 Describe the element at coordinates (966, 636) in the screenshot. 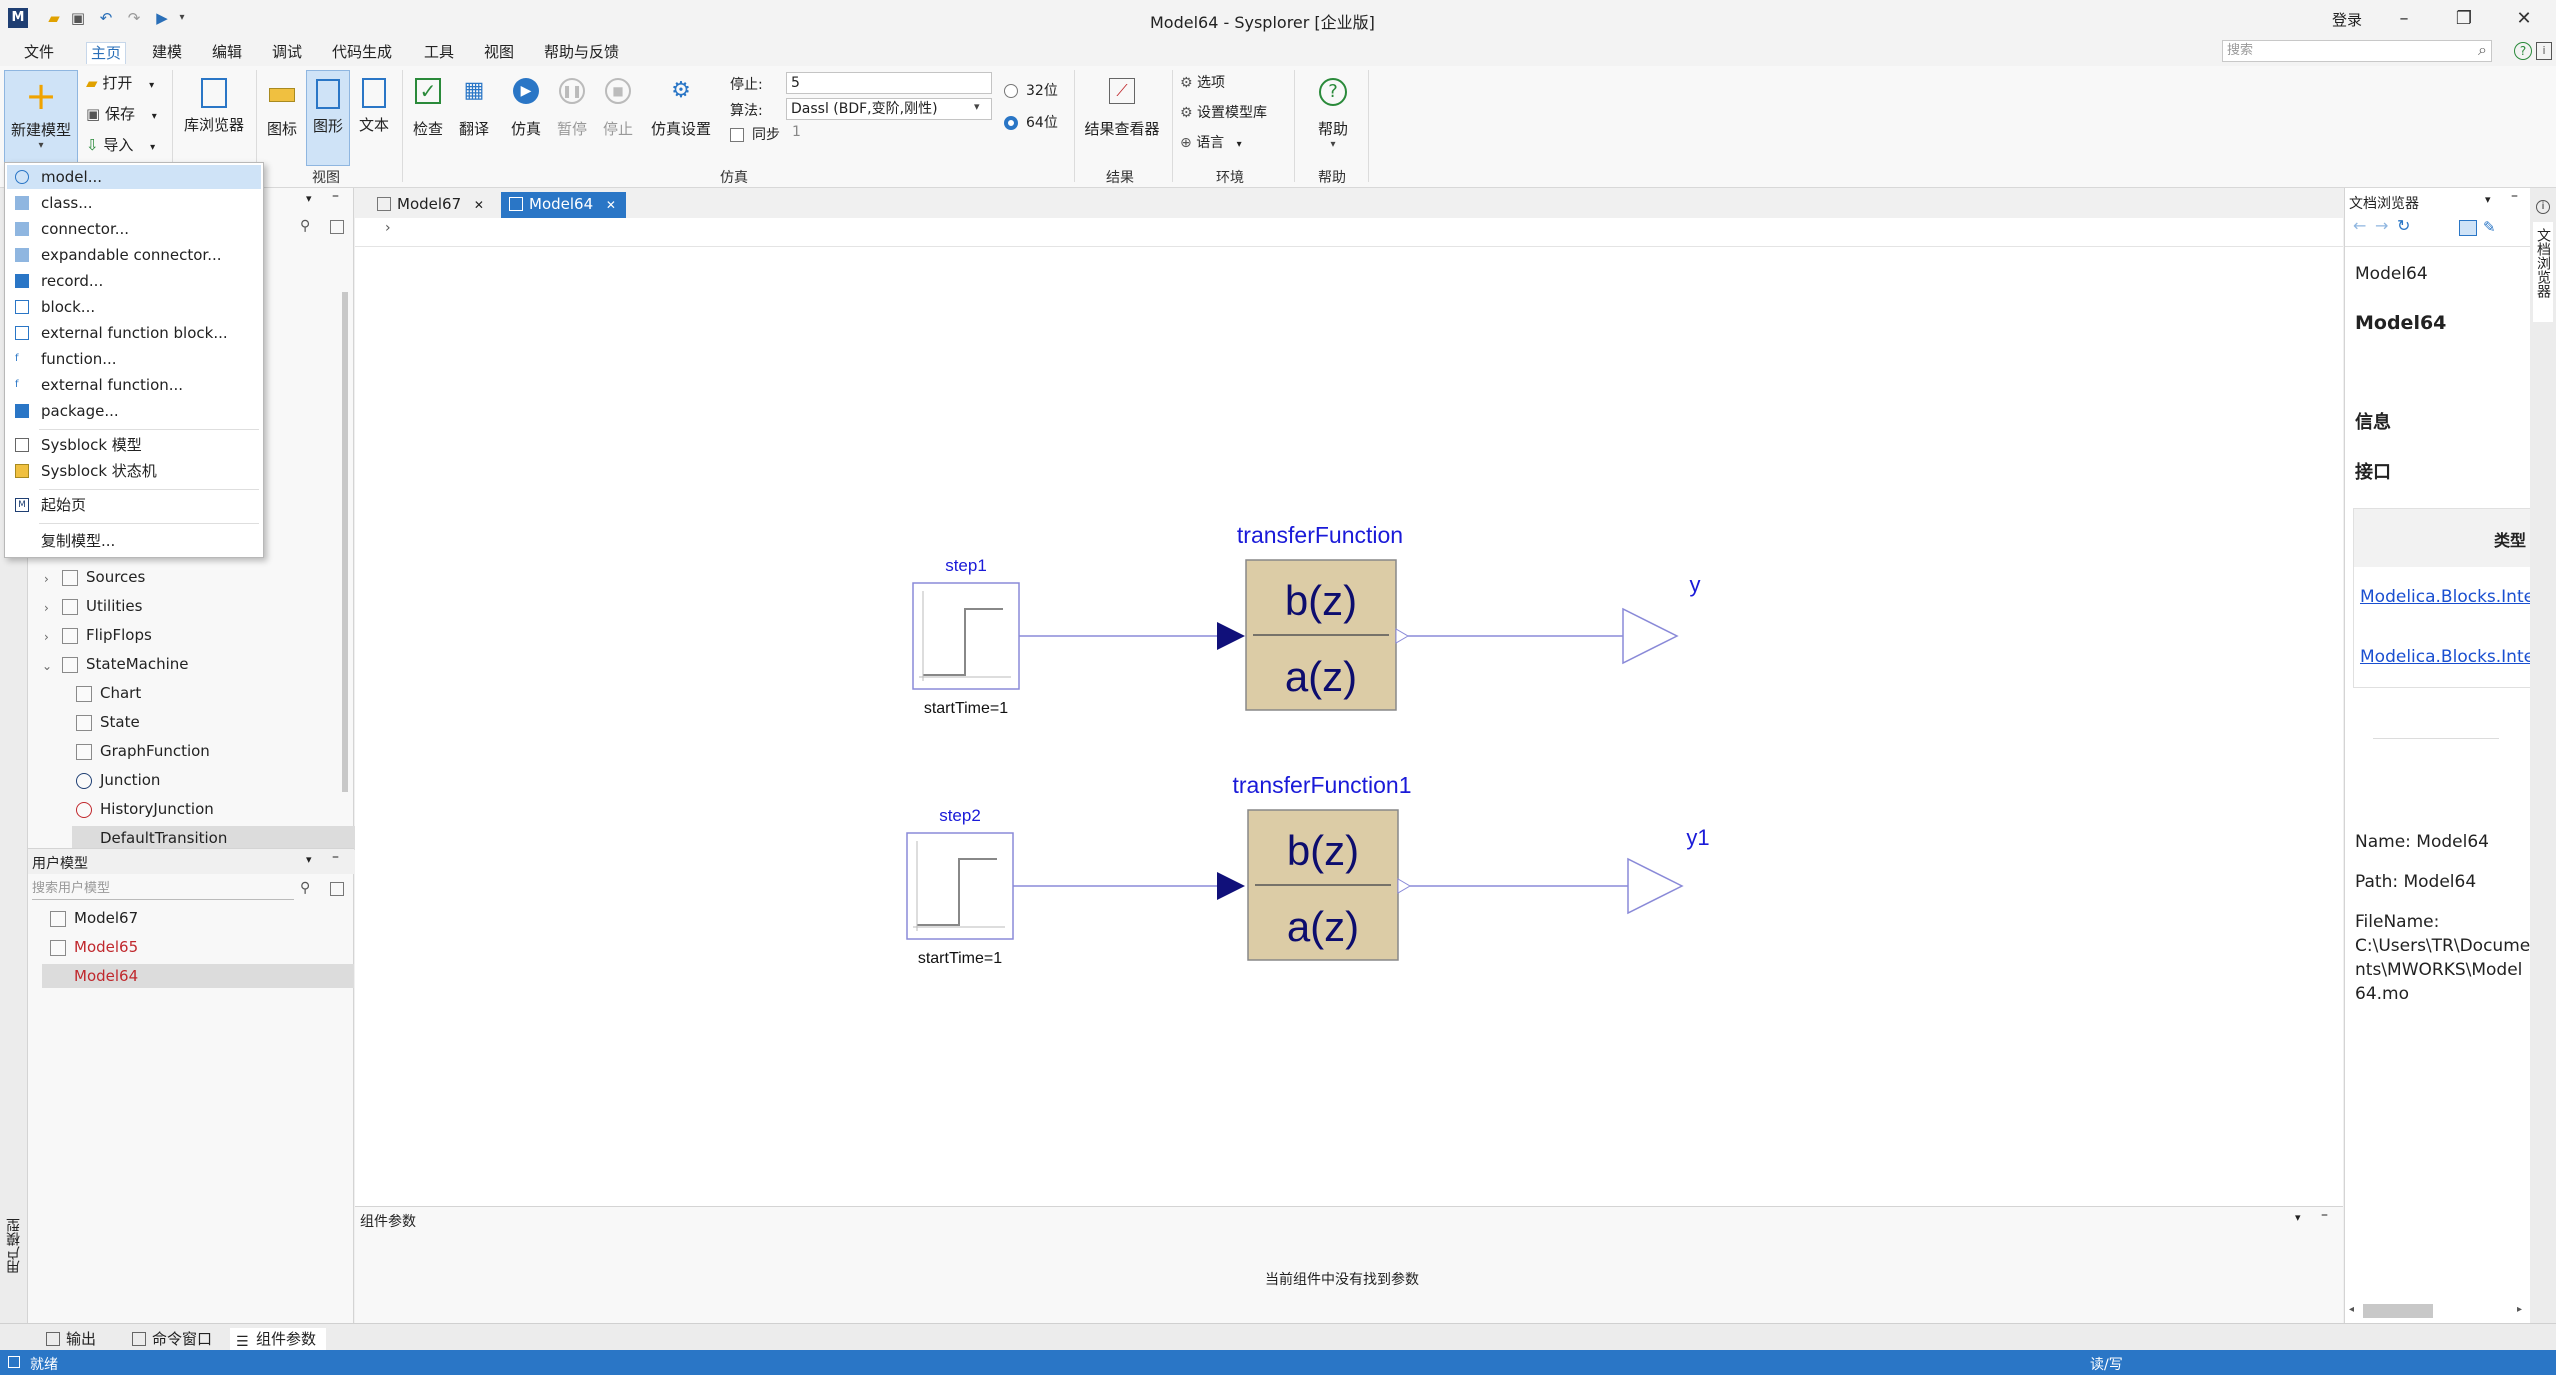

I see `step1-block` at that location.